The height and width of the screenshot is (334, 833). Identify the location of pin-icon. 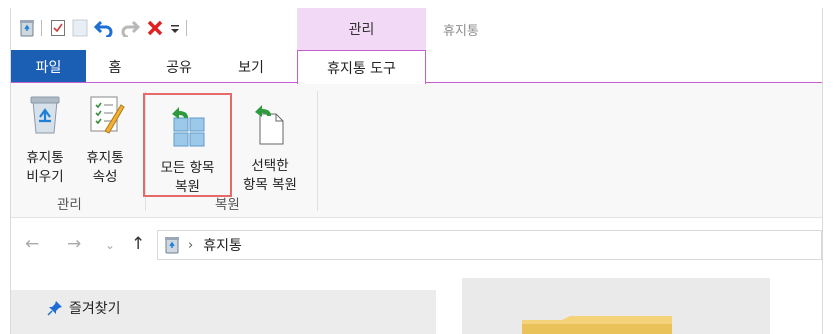
(55, 308).